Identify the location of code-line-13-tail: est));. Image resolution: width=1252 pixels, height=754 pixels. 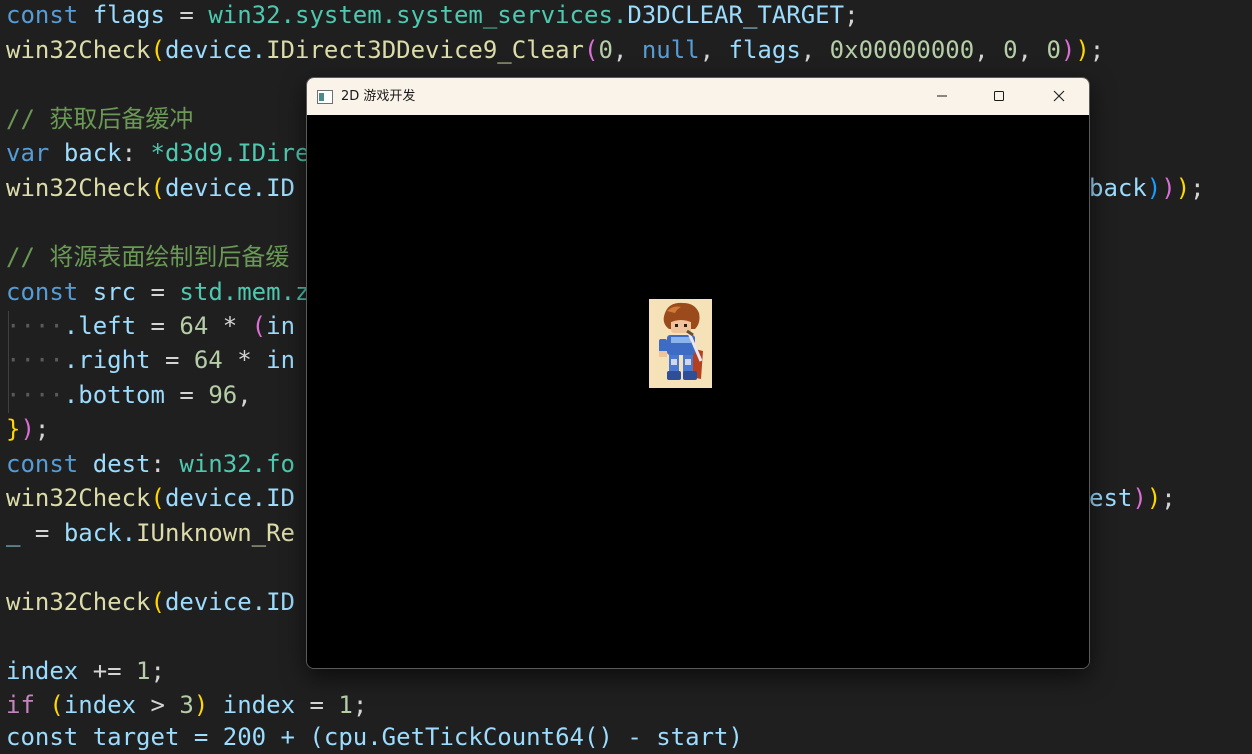
(1132, 498).